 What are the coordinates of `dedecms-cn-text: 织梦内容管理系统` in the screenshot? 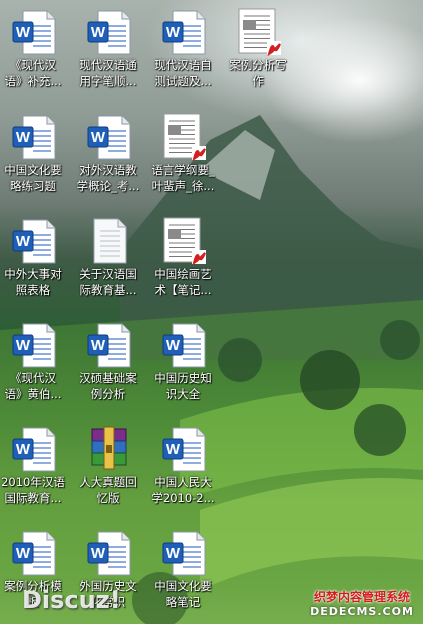 It's located at (361, 597).